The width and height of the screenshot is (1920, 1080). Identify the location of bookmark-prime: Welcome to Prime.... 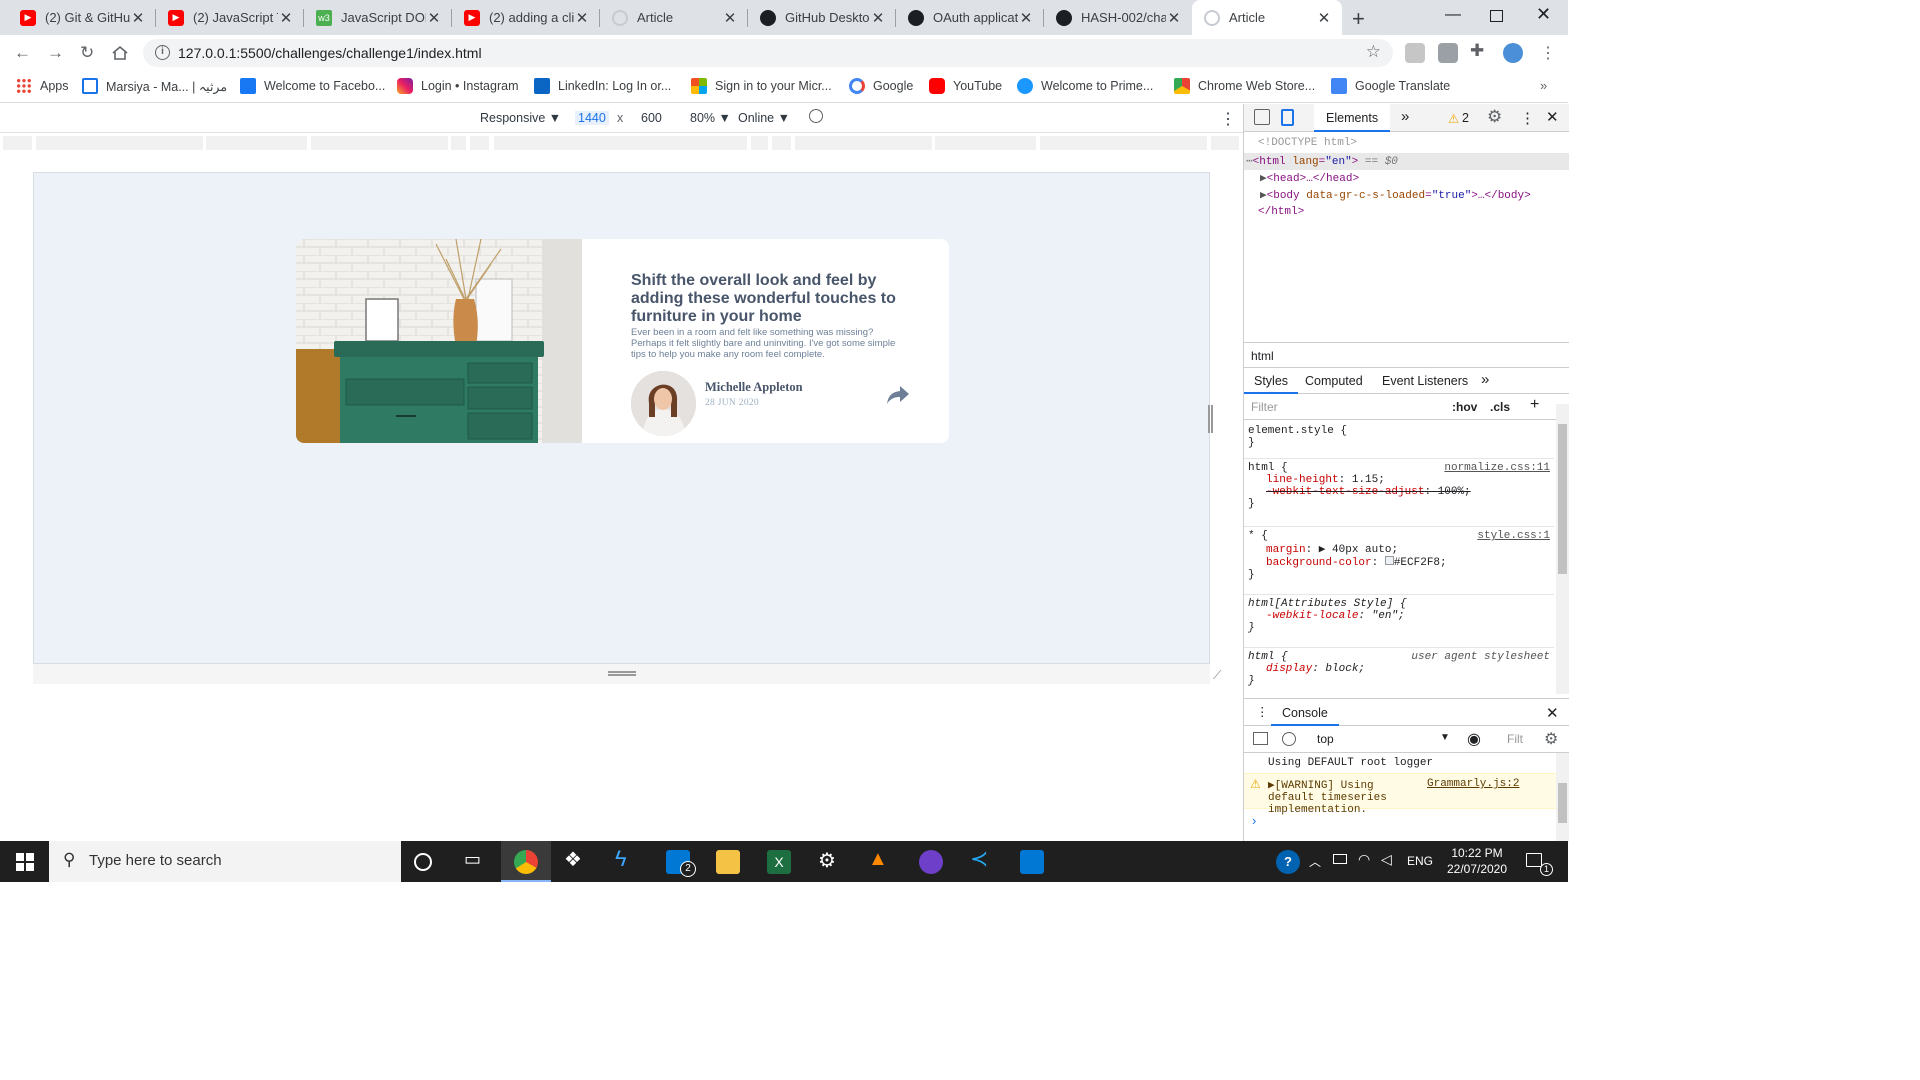
(1085, 86).